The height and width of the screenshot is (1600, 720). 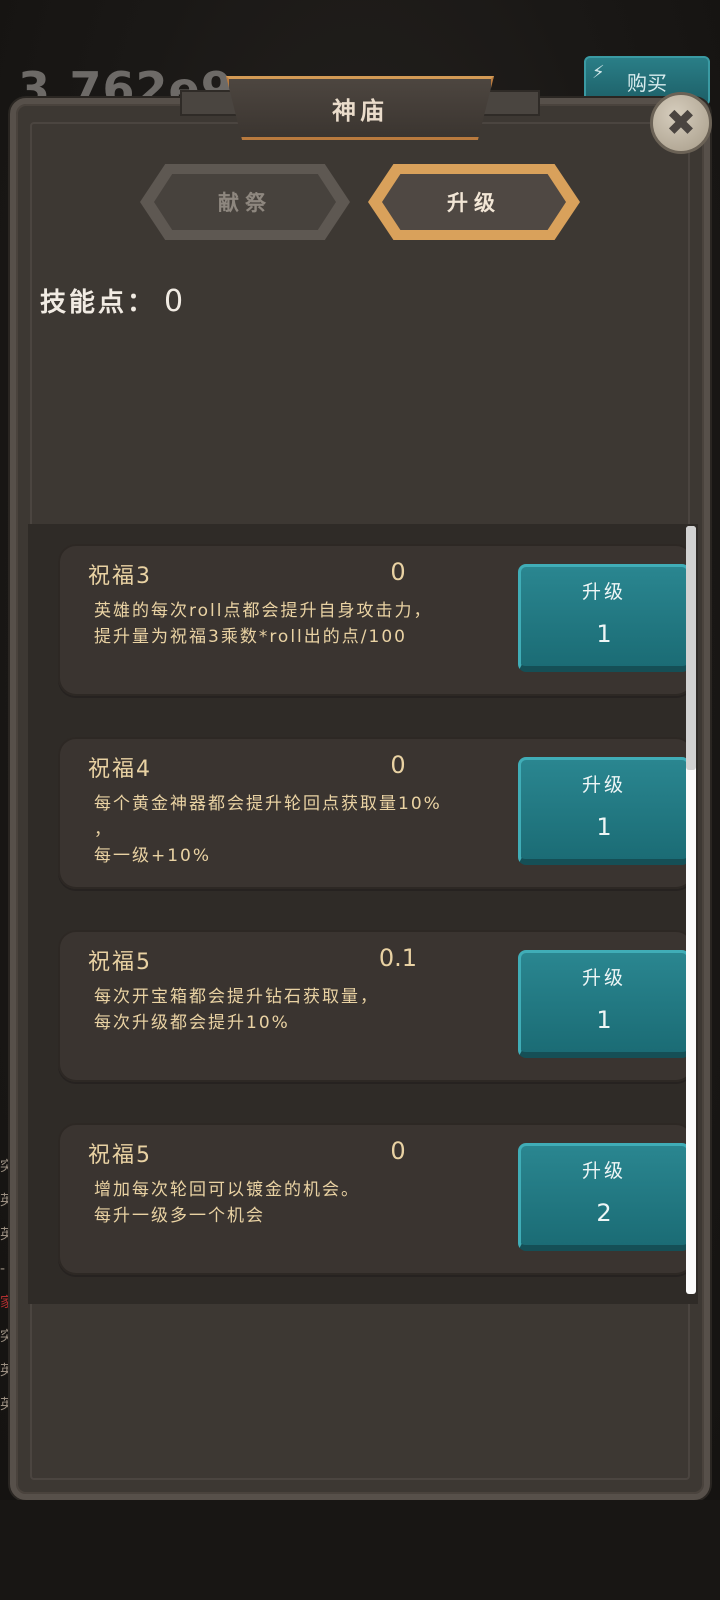 I want to click on upgrade-button: 升级 2, so click(x=604, y=1197).